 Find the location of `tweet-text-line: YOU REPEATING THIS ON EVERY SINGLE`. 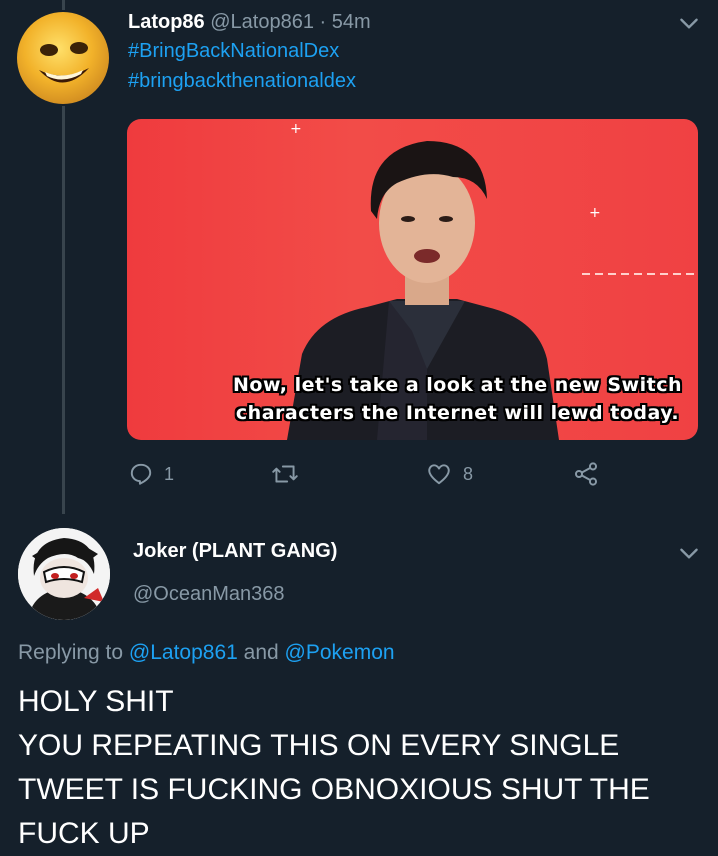

tweet-text-line: YOU REPEATING THIS ON EVERY SINGLE is located at coordinates (319, 745).